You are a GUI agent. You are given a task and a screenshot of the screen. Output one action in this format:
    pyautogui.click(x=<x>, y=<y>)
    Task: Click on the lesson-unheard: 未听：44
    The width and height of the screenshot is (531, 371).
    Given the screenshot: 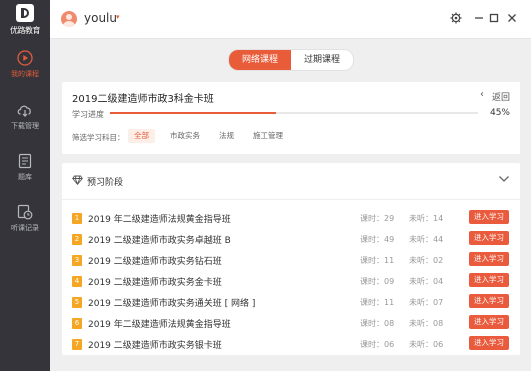 What is the action you would take?
    pyautogui.click(x=426, y=239)
    